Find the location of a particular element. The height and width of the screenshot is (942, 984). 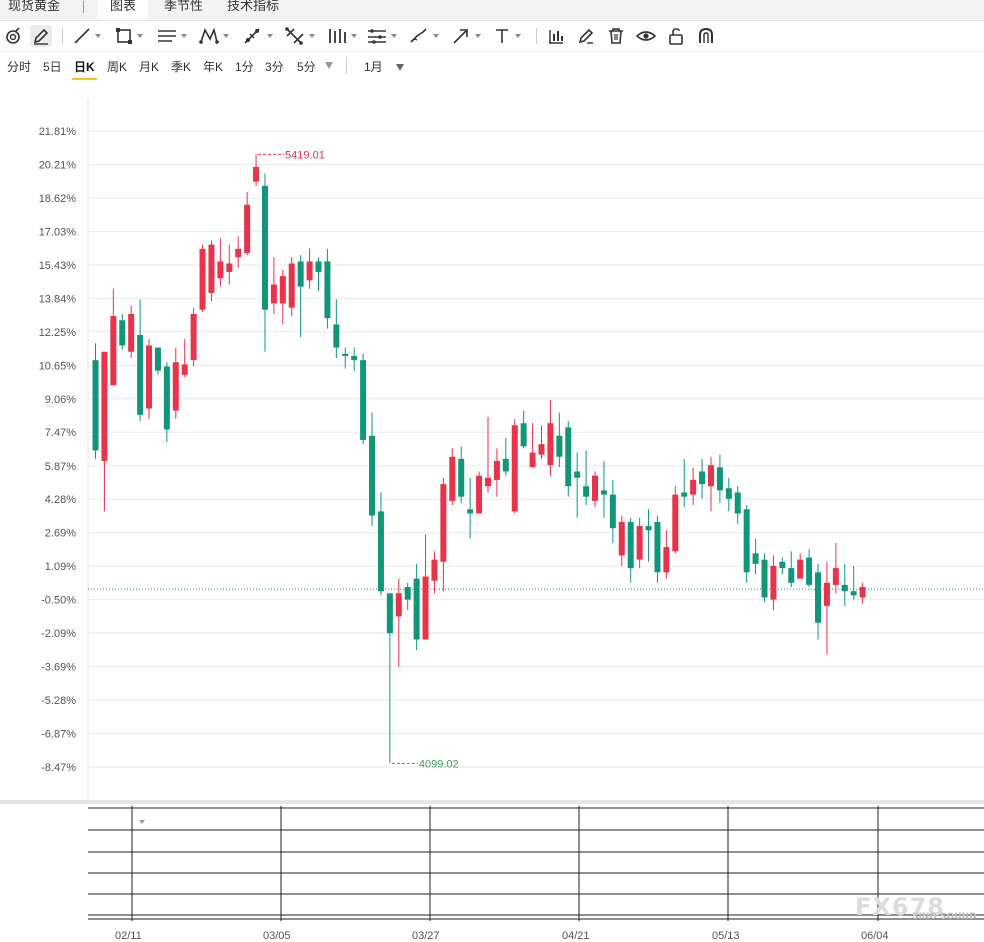

period-quarterly: 季K is located at coordinates (181, 68).